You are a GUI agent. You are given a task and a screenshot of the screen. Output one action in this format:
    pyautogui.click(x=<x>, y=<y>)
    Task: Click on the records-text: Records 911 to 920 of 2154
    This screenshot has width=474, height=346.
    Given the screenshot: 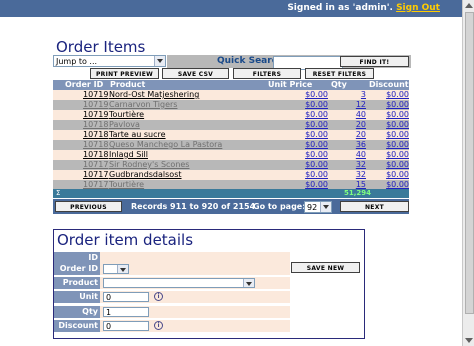 What is the action you would take?
    pyautogui.click(x=193, y=206)
    